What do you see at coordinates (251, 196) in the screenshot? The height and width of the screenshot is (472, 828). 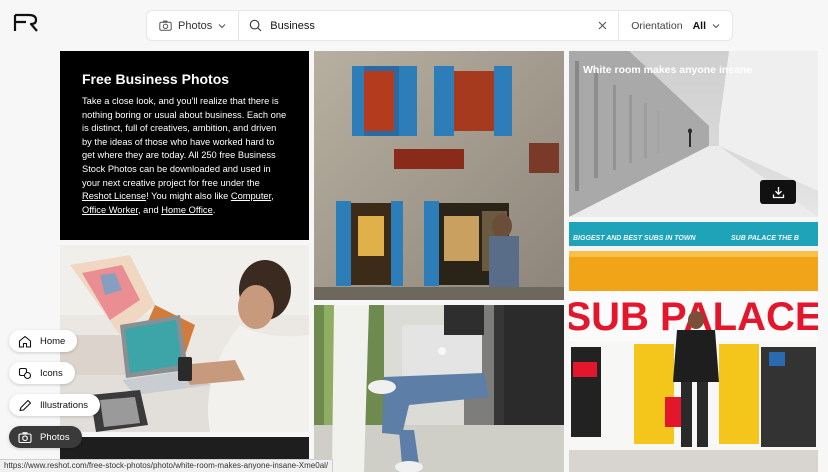 I see `computer-link: Computer` at bounding box center [251, 196].